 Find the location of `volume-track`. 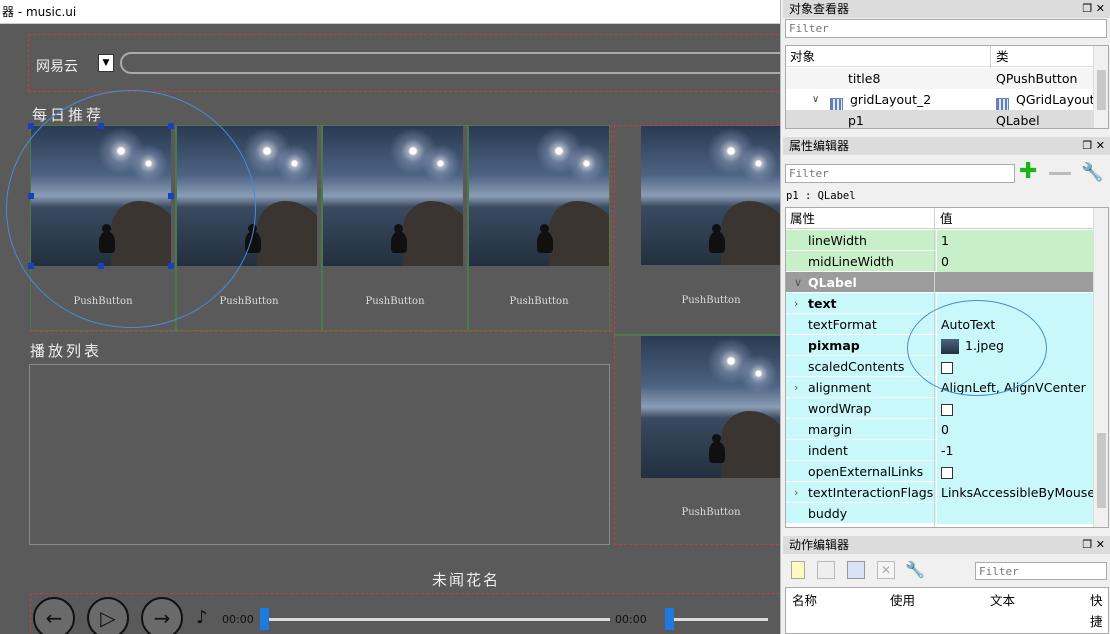

volume-track is located at coordinates (718, 619).